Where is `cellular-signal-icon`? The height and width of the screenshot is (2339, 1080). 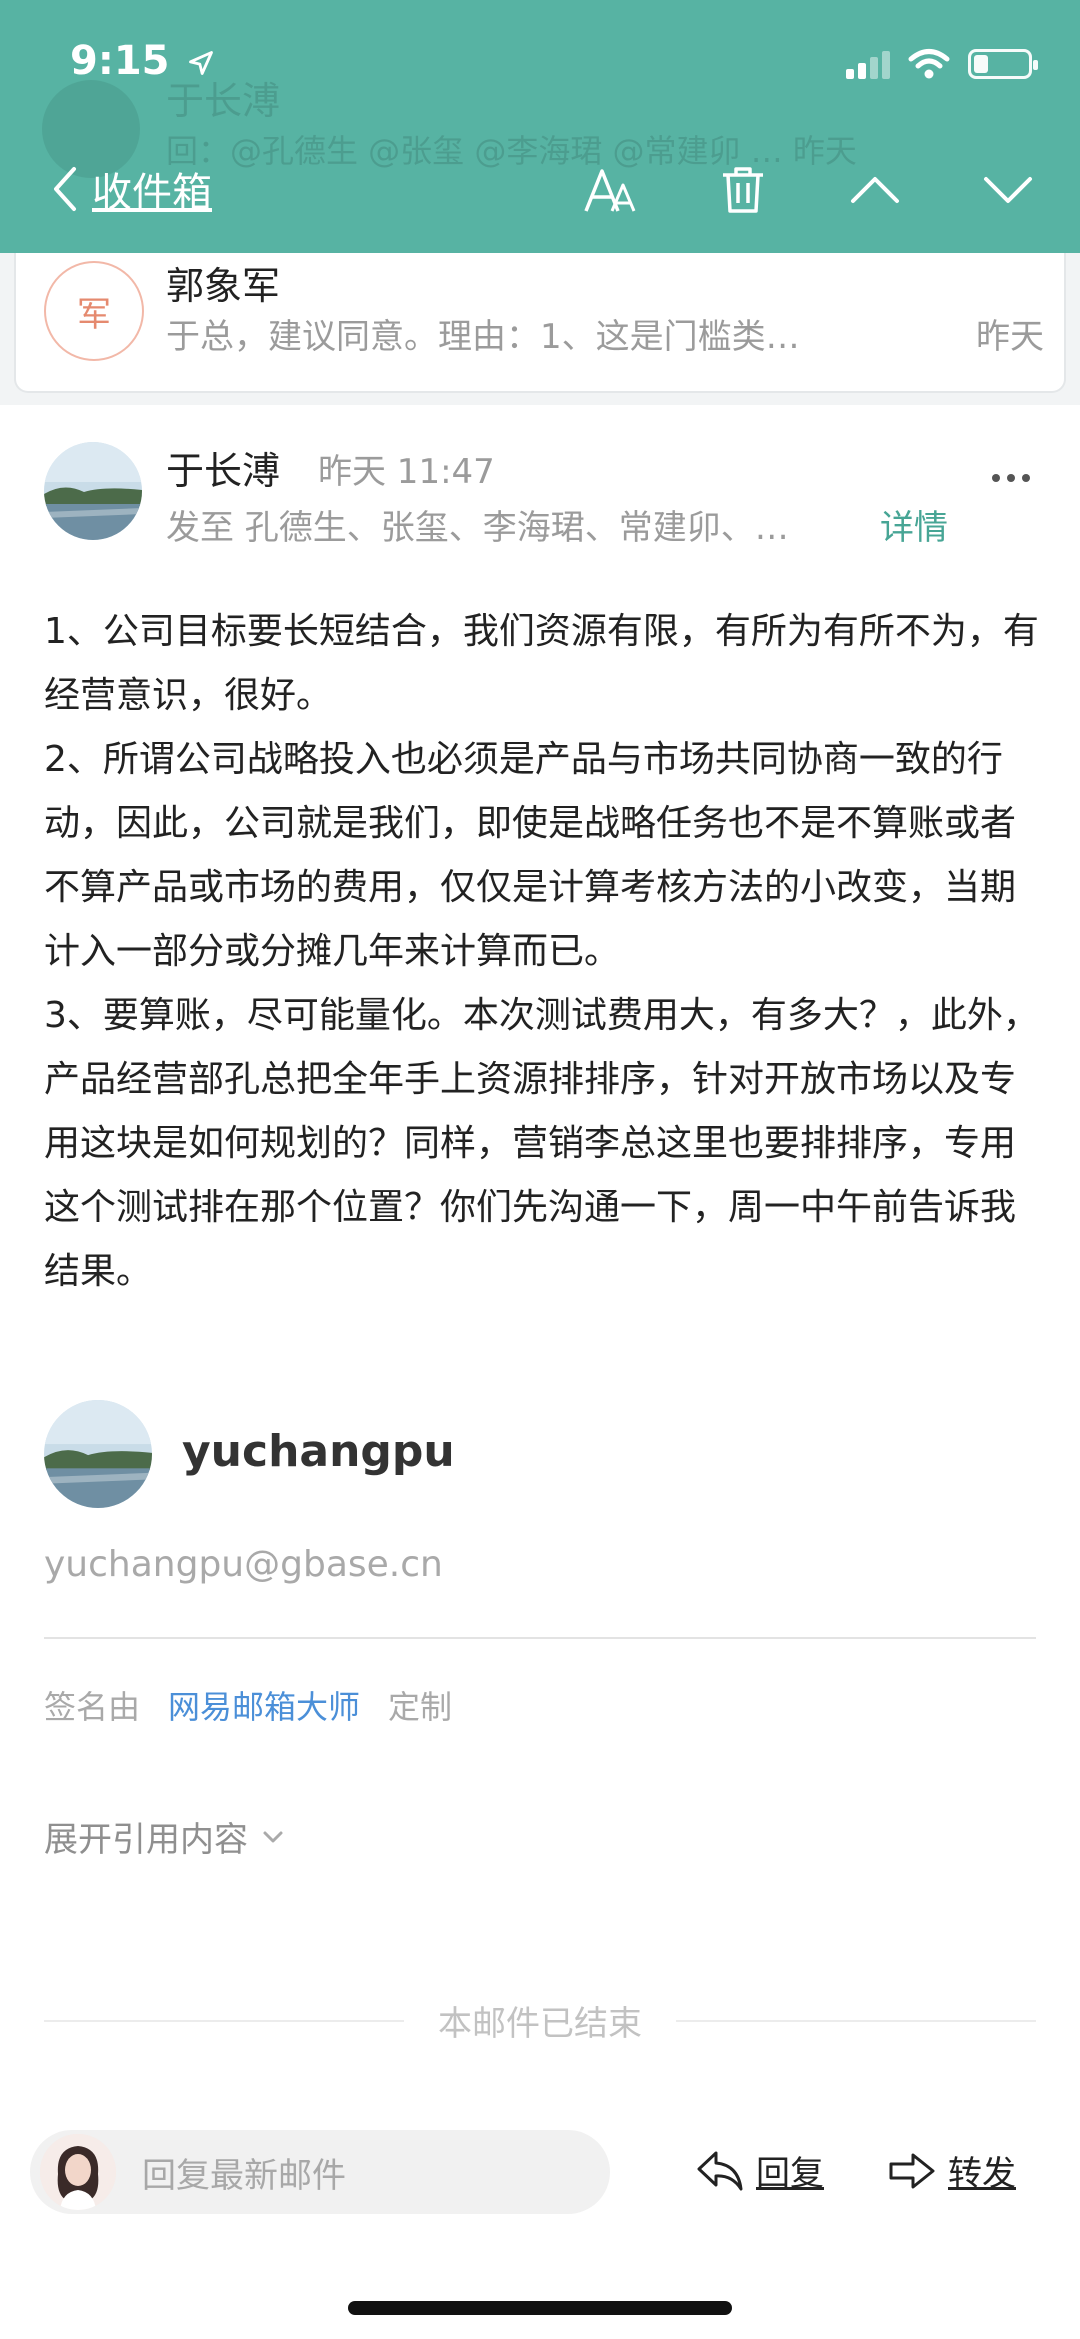 cellular-signal-icon is located at coordinates (868, 64).